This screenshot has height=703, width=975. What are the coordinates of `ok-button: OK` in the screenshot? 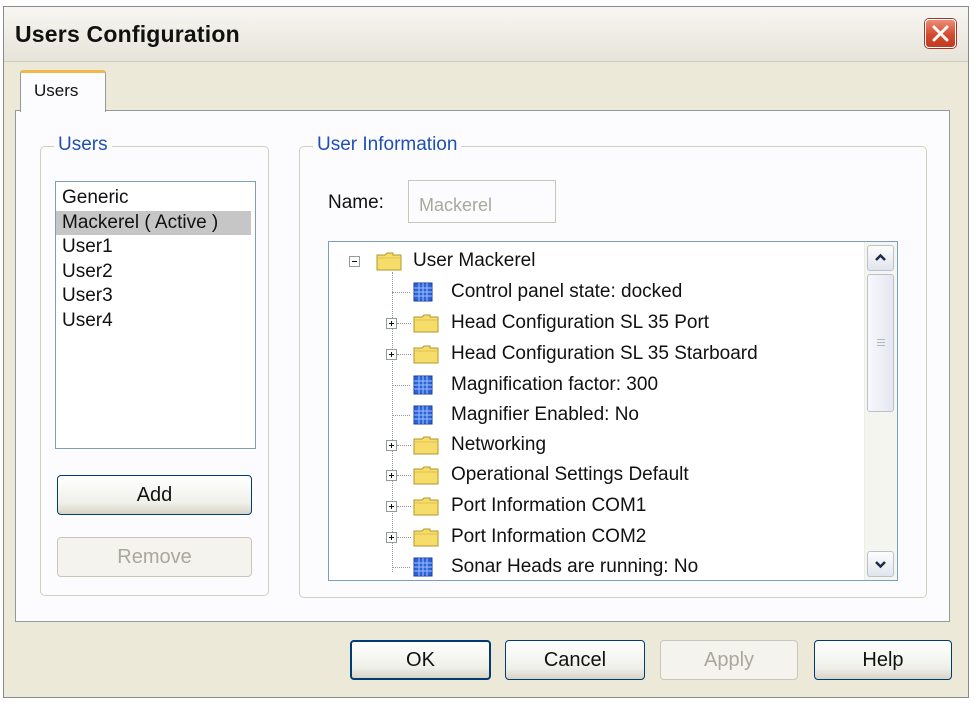 It's located at (420, 660).